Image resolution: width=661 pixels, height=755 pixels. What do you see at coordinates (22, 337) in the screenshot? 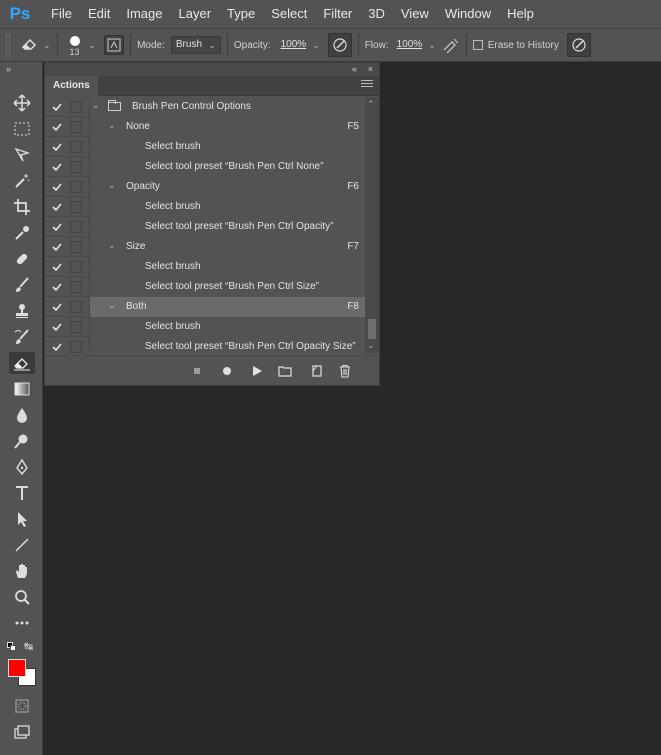
I see `history-brush-tool-icon` at bounding box center [22, 337].